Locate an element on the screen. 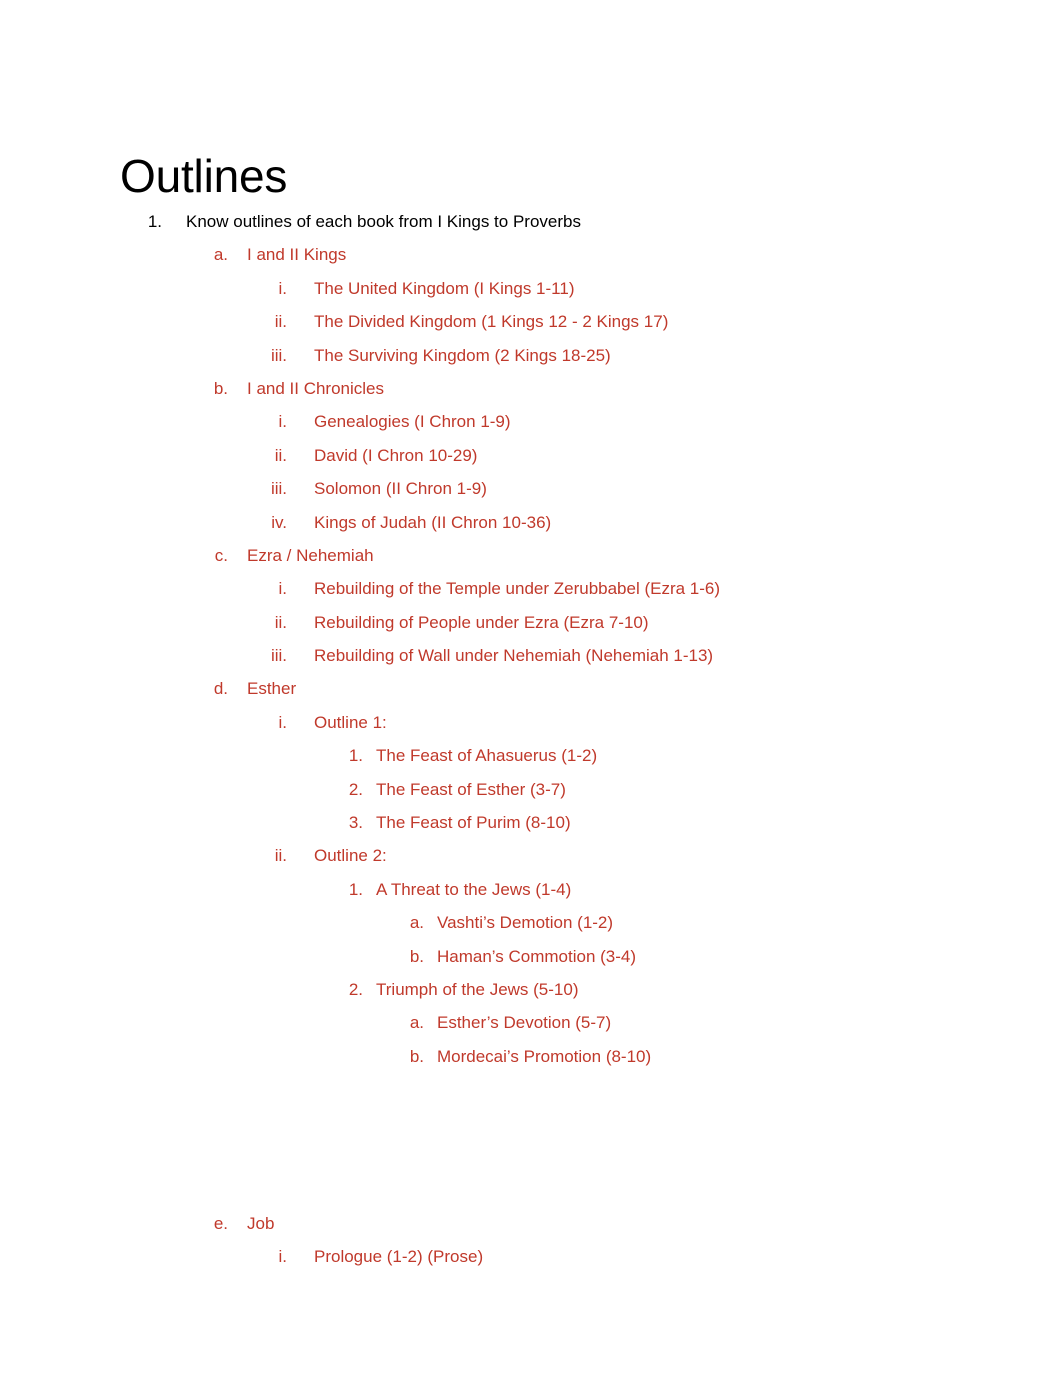 The image size is (1062, 1377). page-title: Outlines is located at coordinates (204, 175).